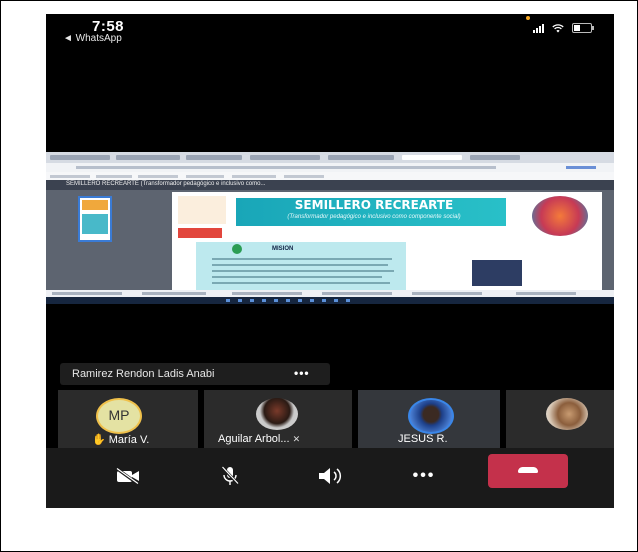 This screenshot has height=552, width=638. Describe the element at coordinates (296, 439) in the screenshot. I see `mic-muted-icon: ✕` at that location.